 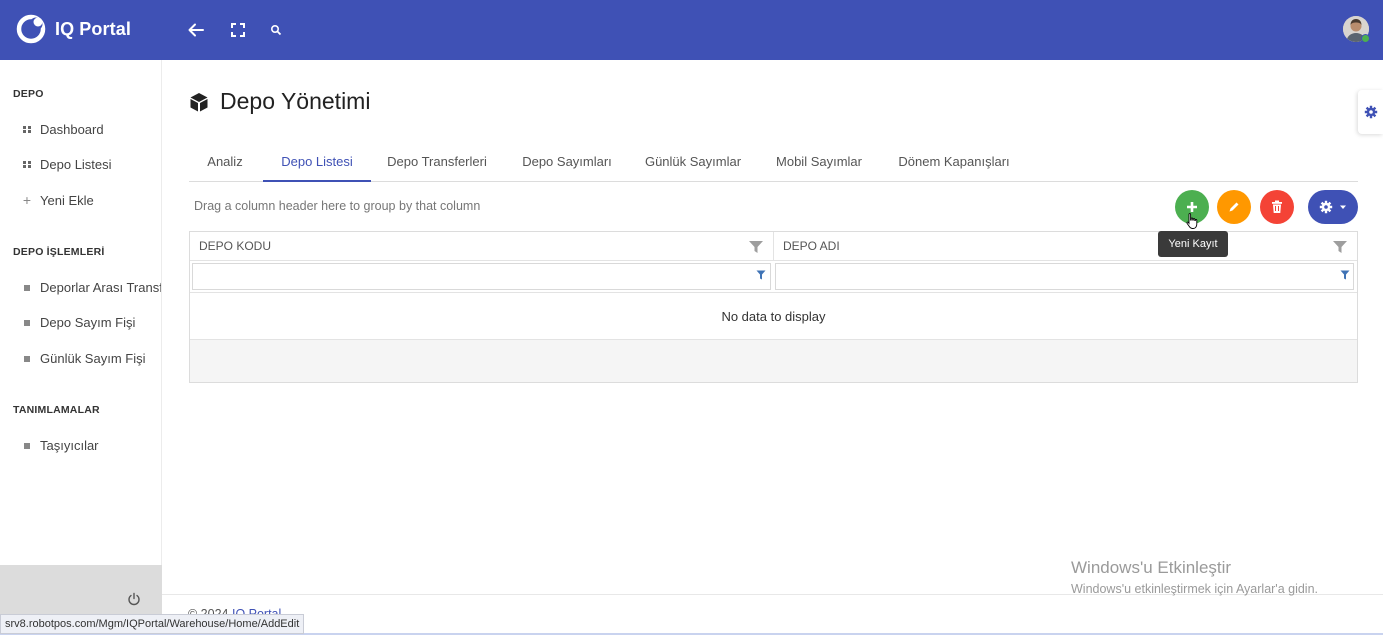 I want to click on tab-donem-kapanislari: Dönem Kapanışları, so click(x=954, y=162).